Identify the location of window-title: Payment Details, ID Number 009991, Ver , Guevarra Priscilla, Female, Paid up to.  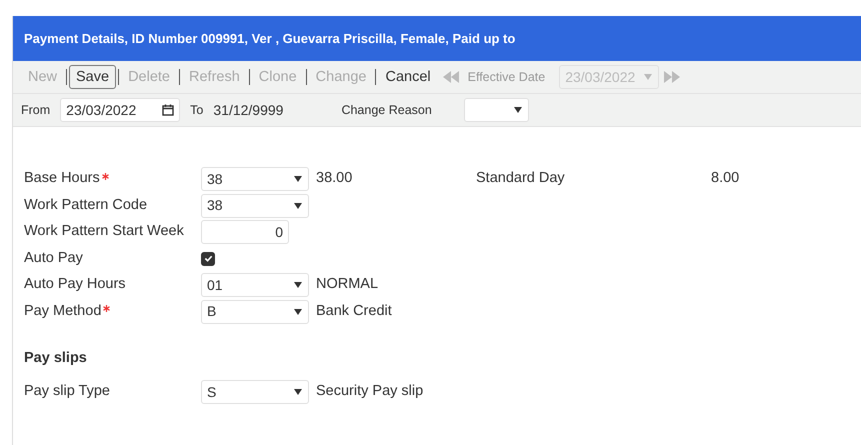
(437, 38).